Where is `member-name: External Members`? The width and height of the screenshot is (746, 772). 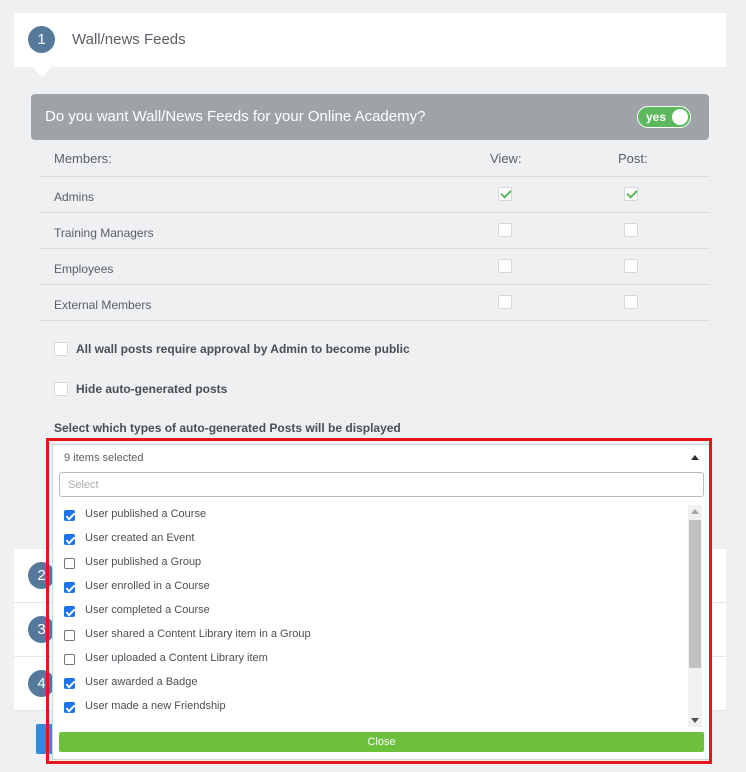 member-name: External Members is located at coordinates (103, 305).